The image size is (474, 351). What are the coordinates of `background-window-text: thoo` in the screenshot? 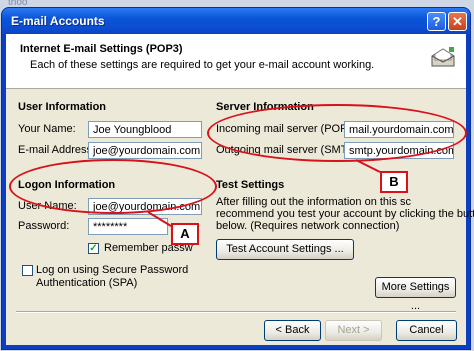 It's located at (18, 4).